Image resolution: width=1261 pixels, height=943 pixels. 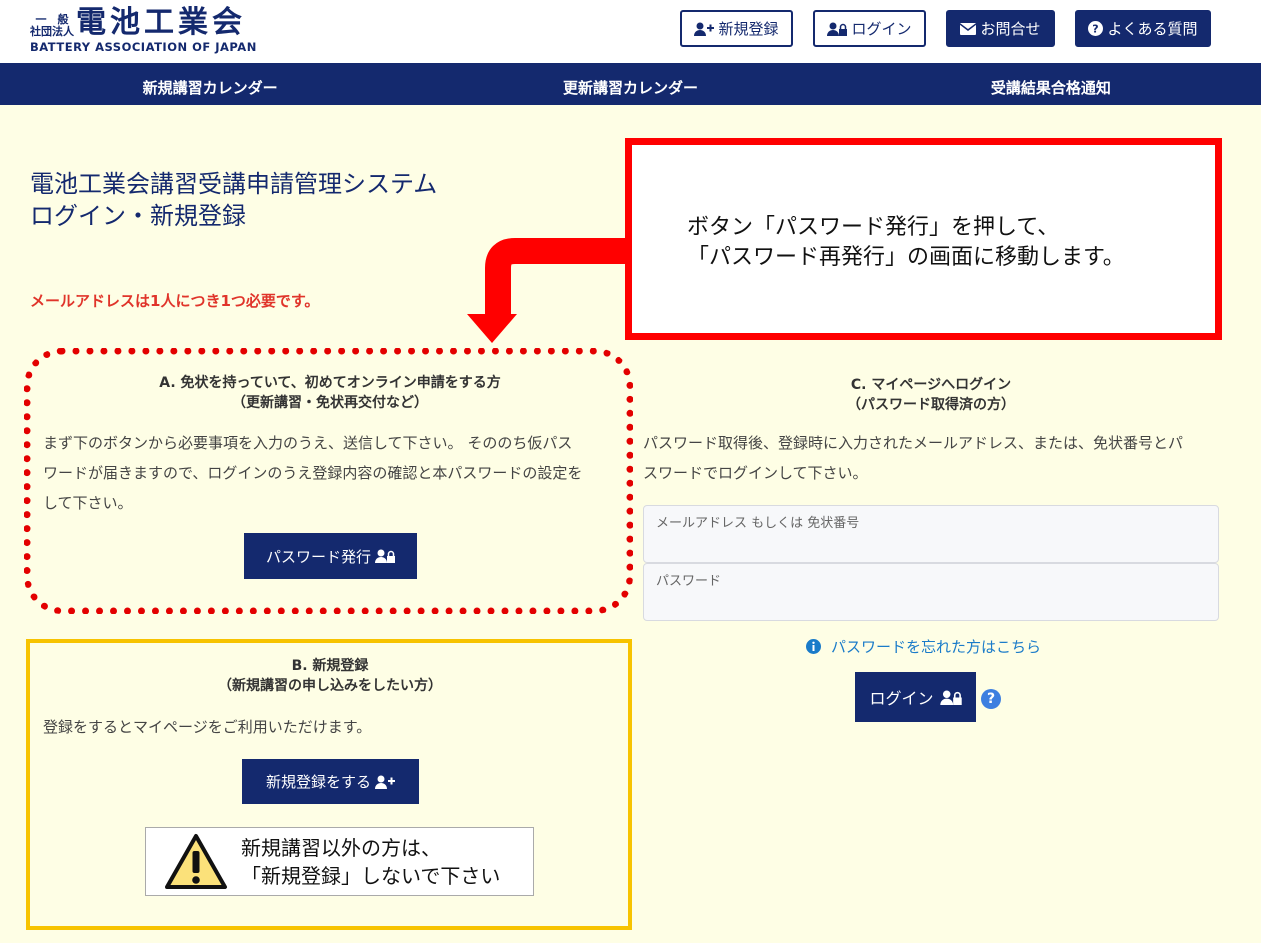 What do you see at coordinates (1010, 29) in the screenshot?
I see `contact-header-label: お問合せ` at bounding box center [1010, 29].